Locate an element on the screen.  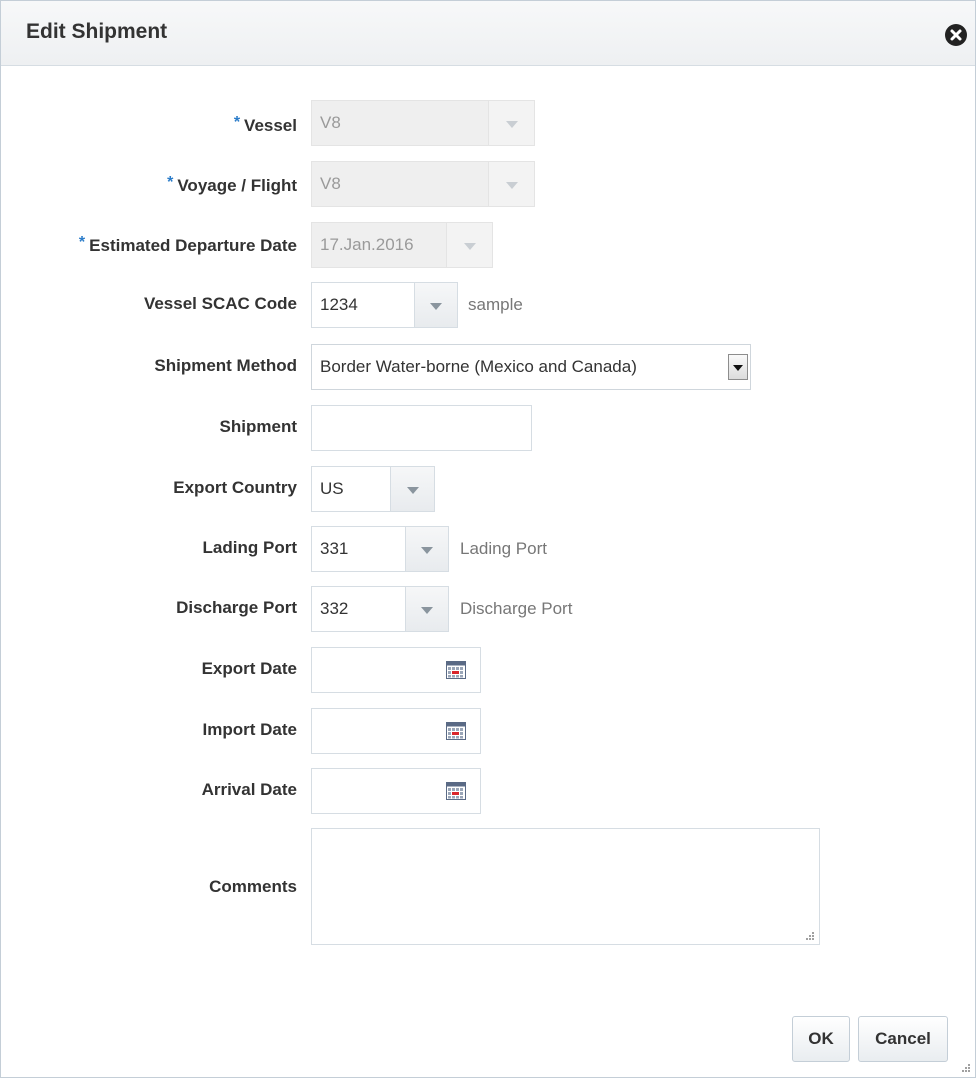
vessel-scac-code-description: sample is located at coordinates (495, 304).